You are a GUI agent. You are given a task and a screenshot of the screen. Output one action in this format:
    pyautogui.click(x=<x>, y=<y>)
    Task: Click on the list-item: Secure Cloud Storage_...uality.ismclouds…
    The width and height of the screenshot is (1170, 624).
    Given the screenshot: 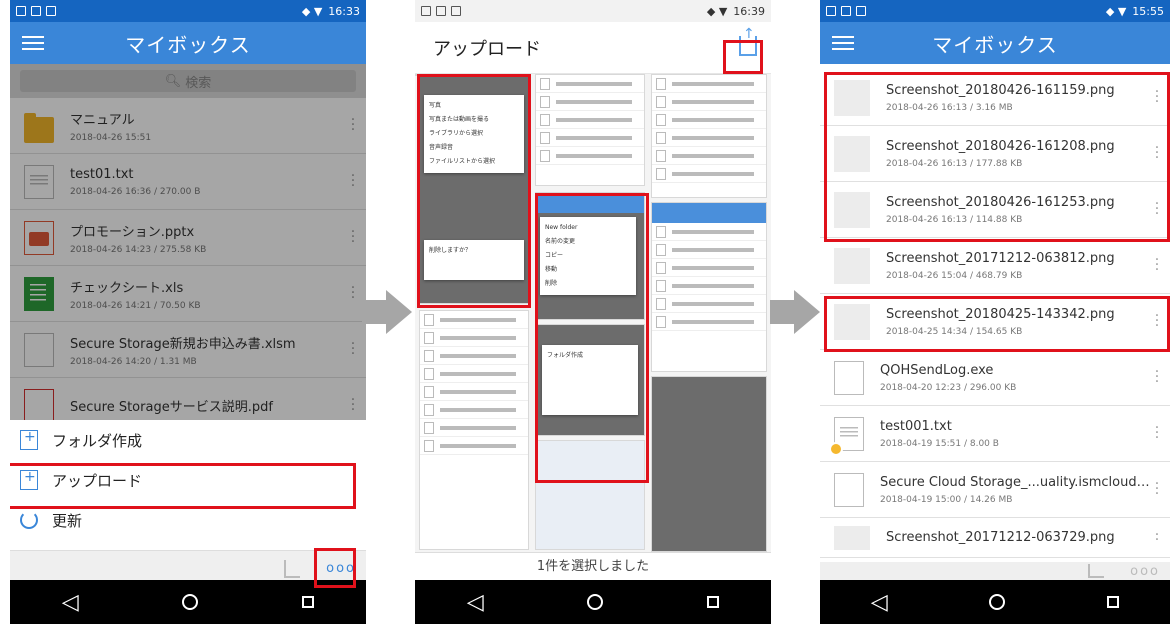 What is the action you would take?
    pyautogui.click(x=995, y=490)
    